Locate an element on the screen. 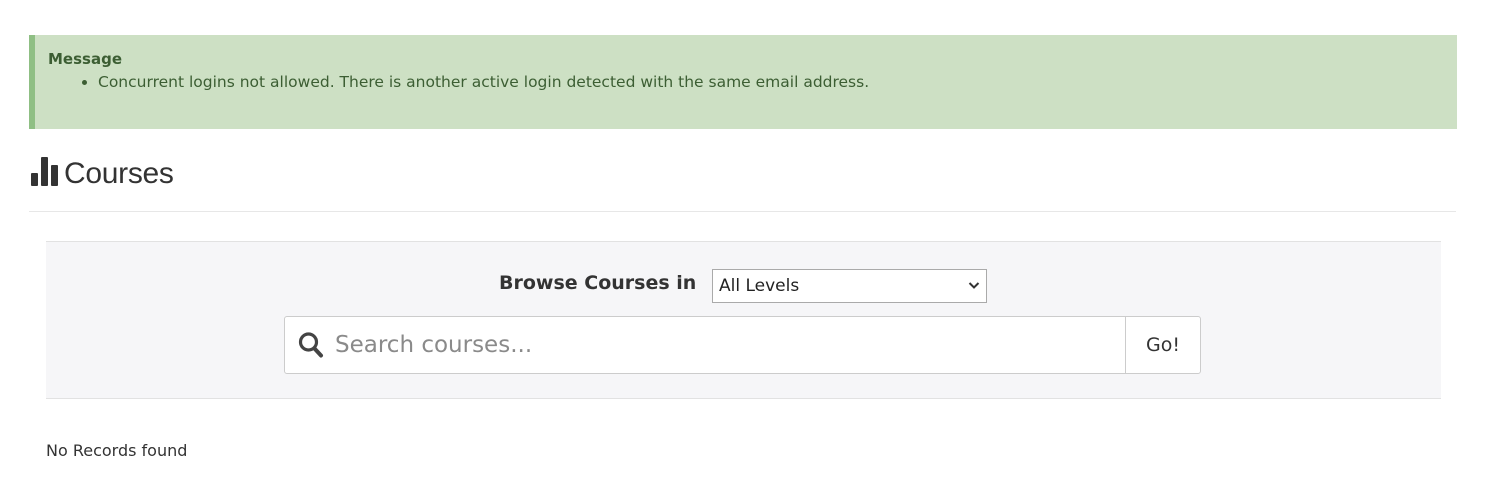 The height and width of the screenshot is (487, 1512). no-records-message: No Records found is located at coordinates (117, 450).